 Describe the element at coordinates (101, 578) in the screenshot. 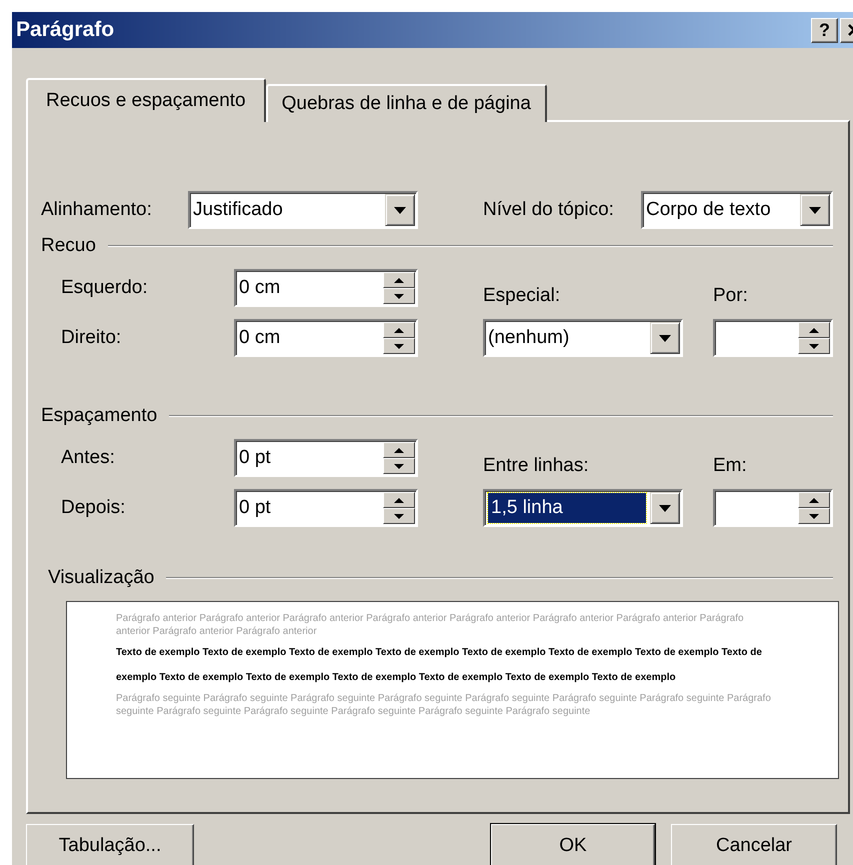

I see `group-title: Visualização` at that location.